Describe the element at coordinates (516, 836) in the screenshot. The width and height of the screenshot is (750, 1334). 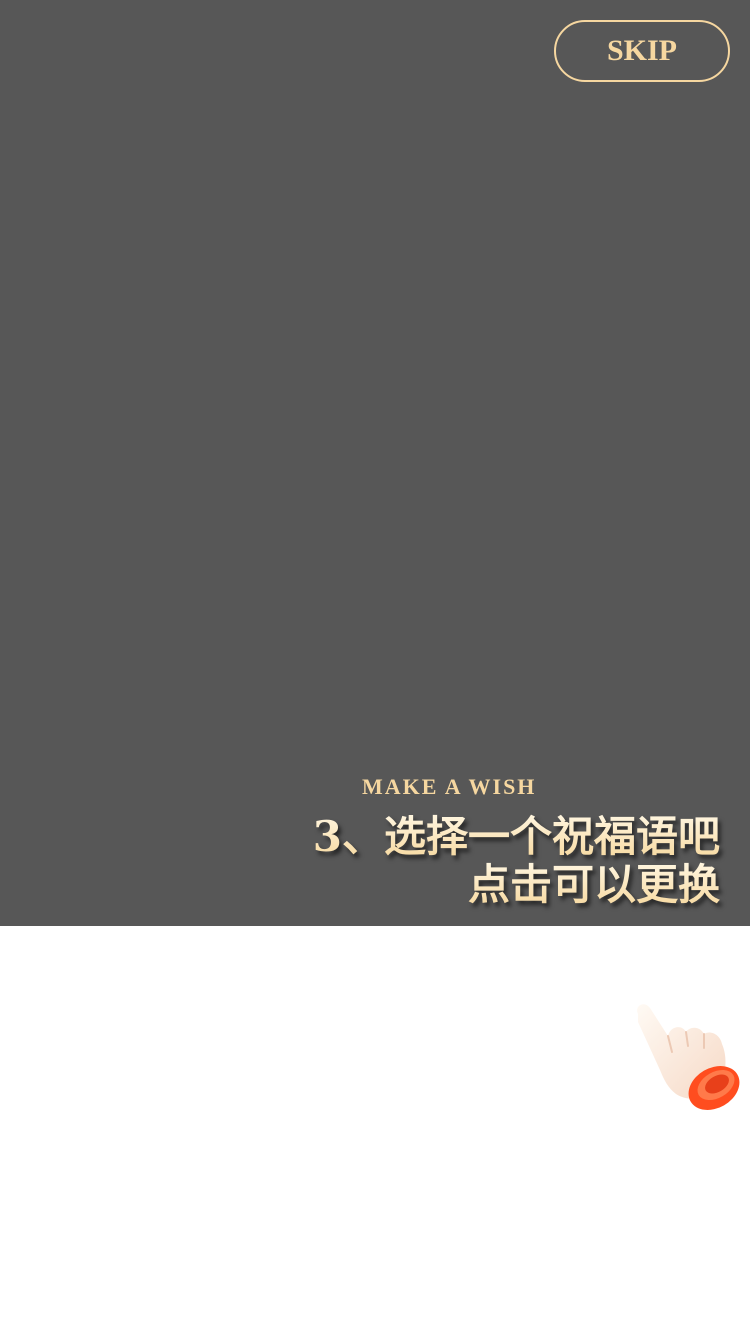
I see `tip-instruction-line-1: 3、选择一个祝福语吧` at that location.